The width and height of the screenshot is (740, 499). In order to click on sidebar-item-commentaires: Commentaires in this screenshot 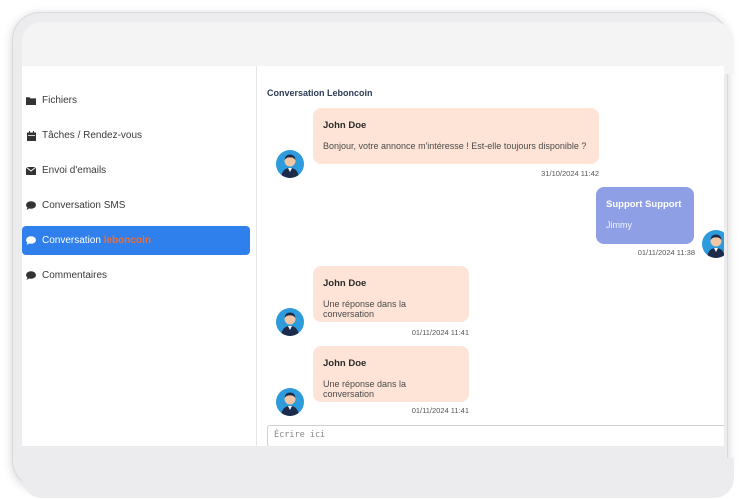, I will do `click(136, 275)`.